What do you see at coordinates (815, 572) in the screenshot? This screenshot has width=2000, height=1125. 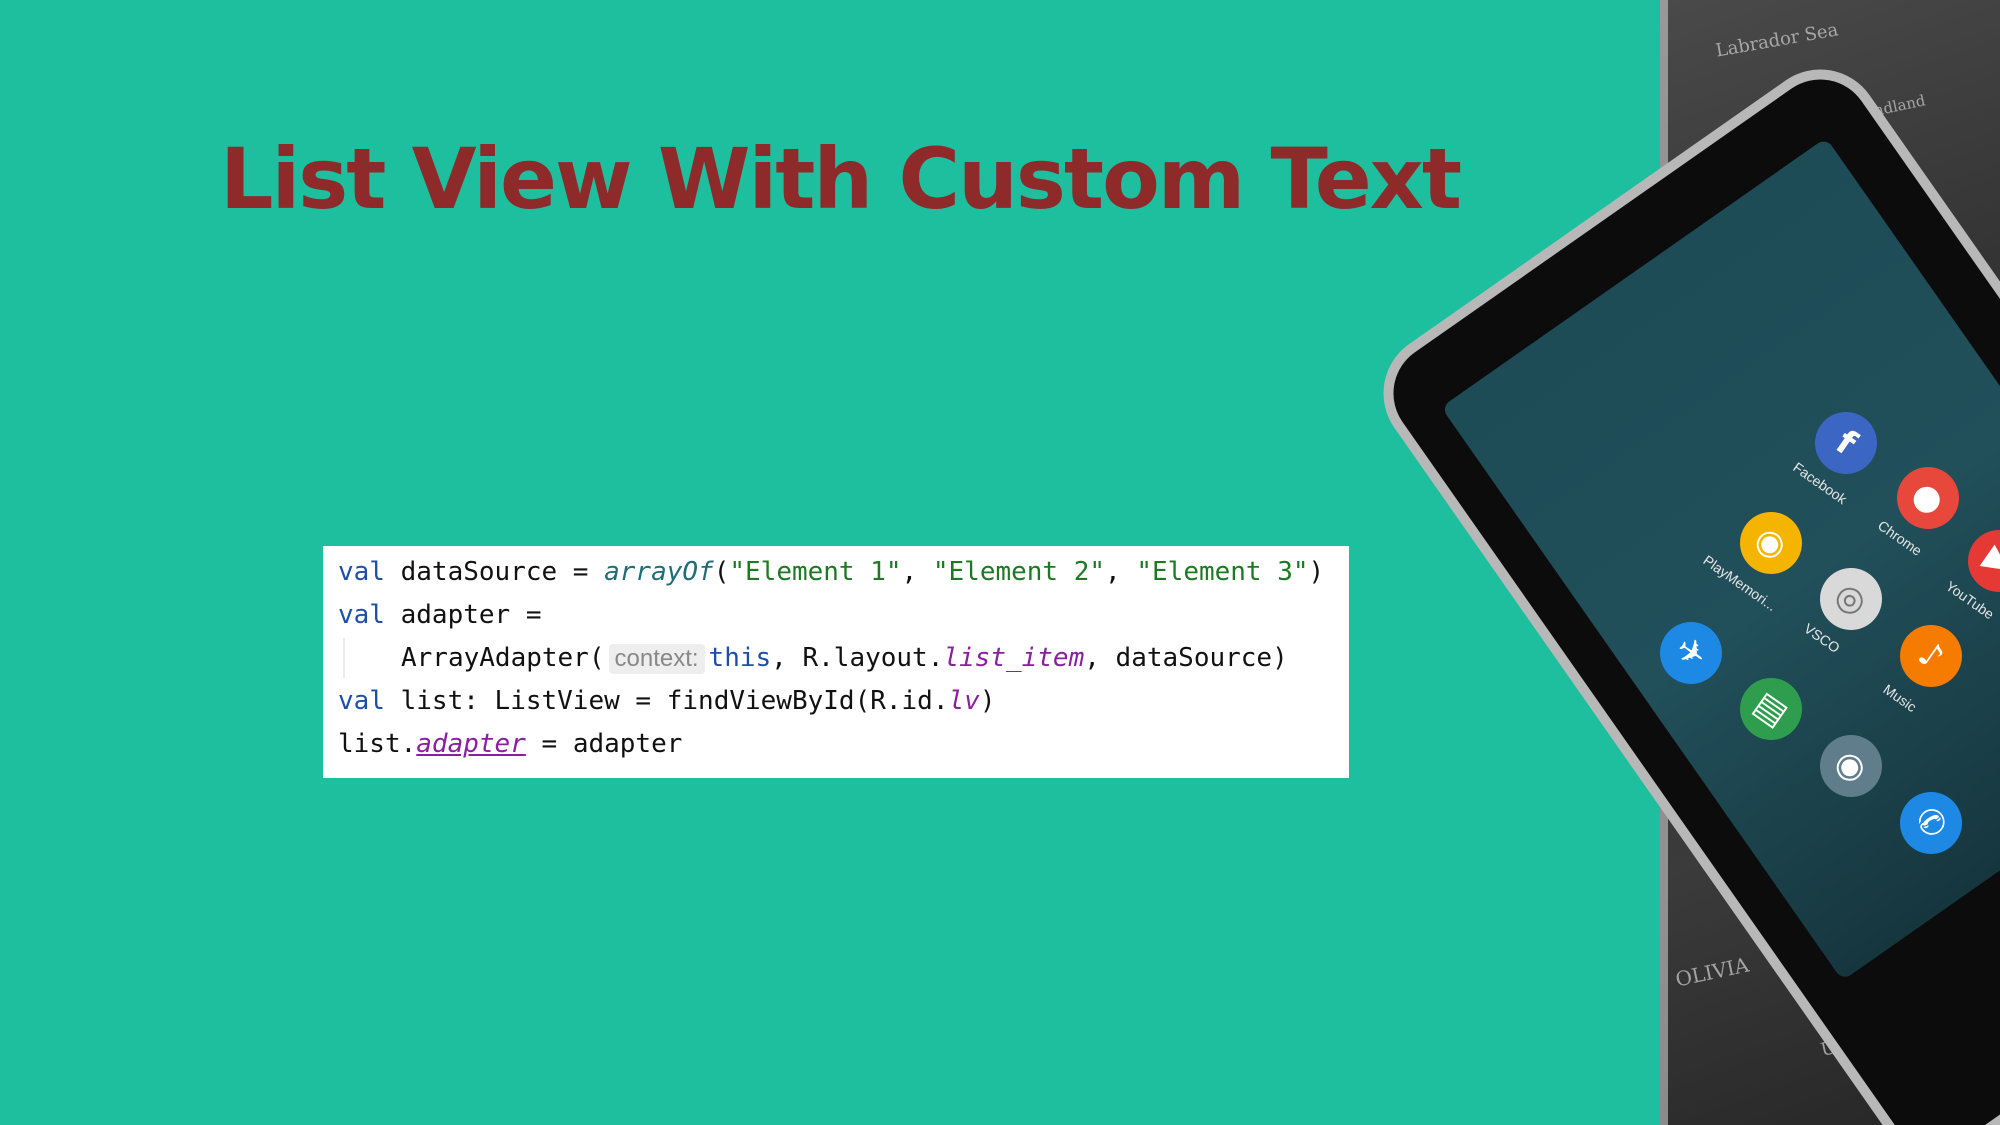 I see `string-literal: "Element 1"` at bounding box center [815, 572].